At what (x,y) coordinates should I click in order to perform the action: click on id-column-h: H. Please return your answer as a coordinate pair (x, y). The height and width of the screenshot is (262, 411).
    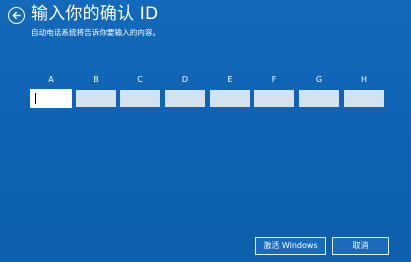
    Looking at the image, I should click on (364, 91).